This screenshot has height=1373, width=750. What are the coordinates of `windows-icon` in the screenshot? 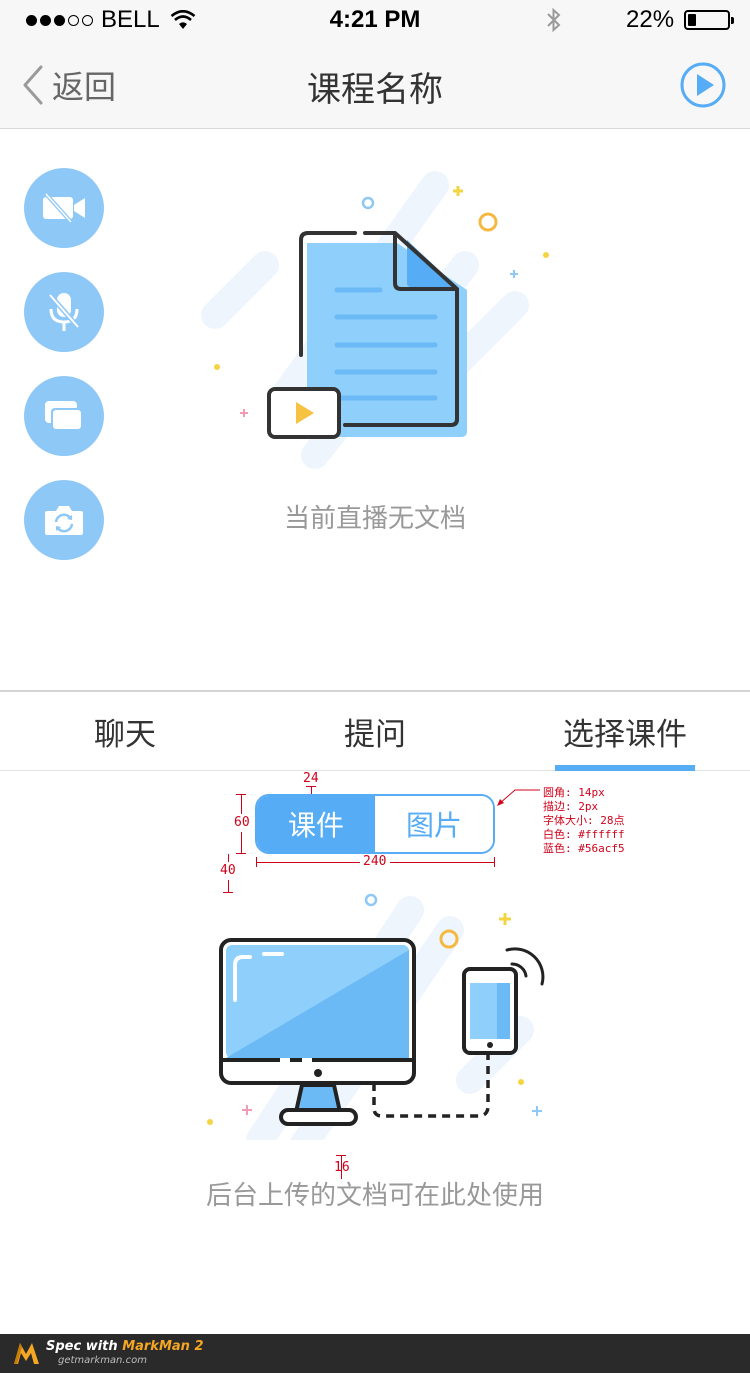 It's located at (64, 416).